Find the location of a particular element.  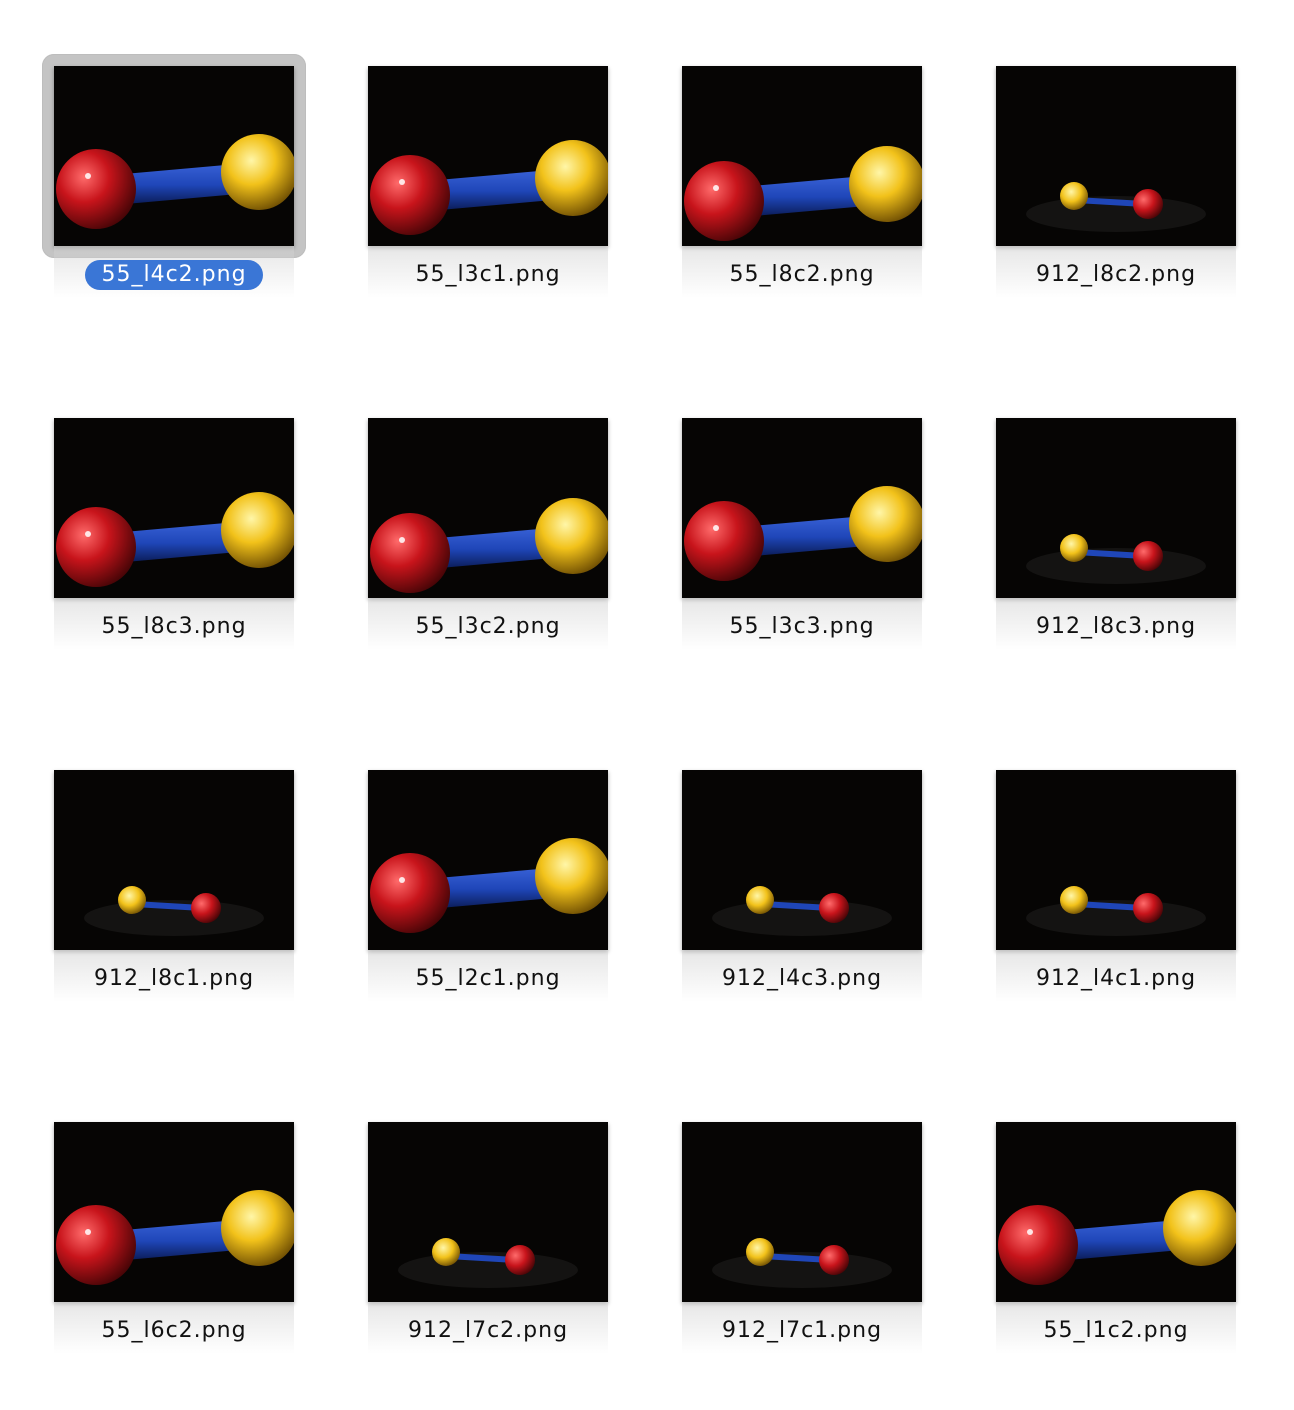

file-name-text: 55_l2c1.png is located at coordinates (488, 978).